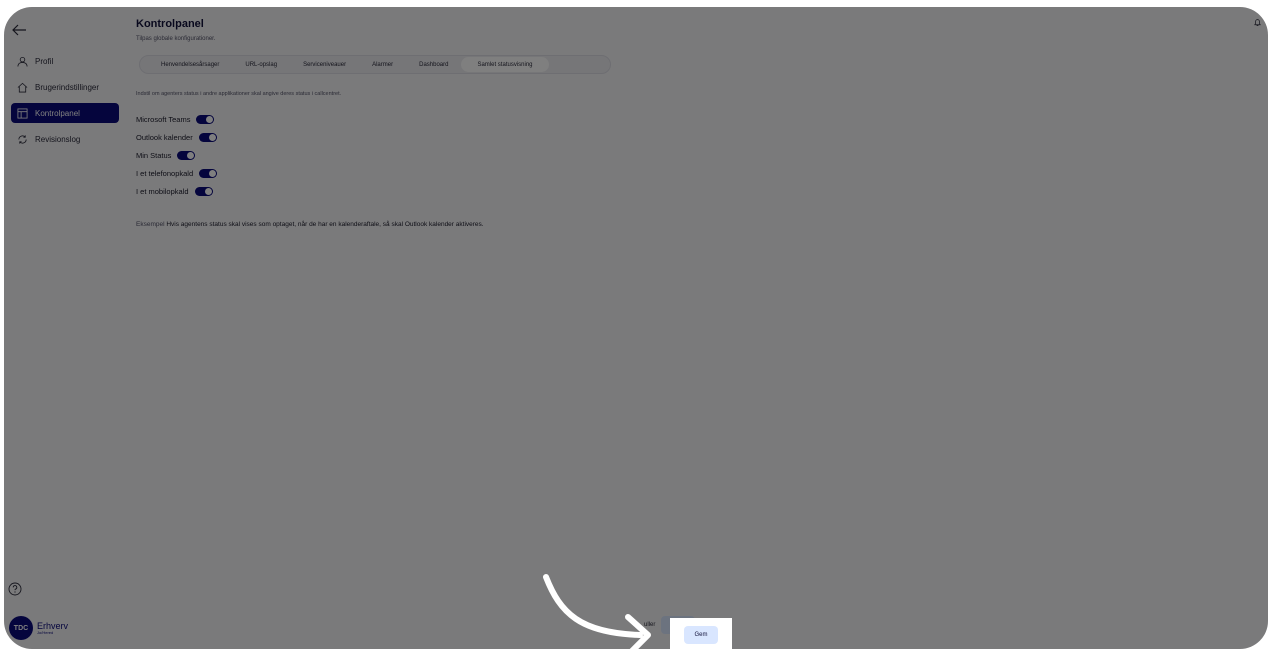 Image resolution: width=1272 pixels, height=650 pixels. I want to click on min-status-toggle, so click(186, 155).